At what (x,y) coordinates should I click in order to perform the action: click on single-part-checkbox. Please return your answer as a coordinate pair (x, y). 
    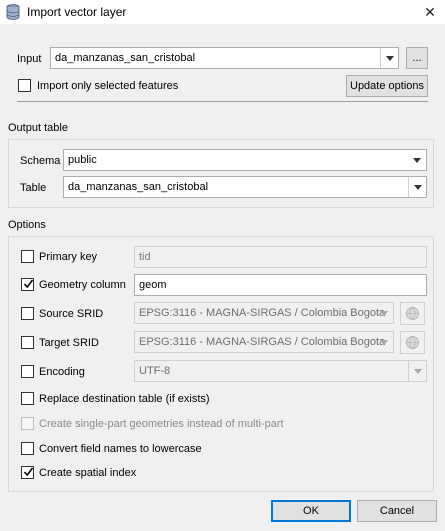
    Looking at the image, I should click on (27, 423).